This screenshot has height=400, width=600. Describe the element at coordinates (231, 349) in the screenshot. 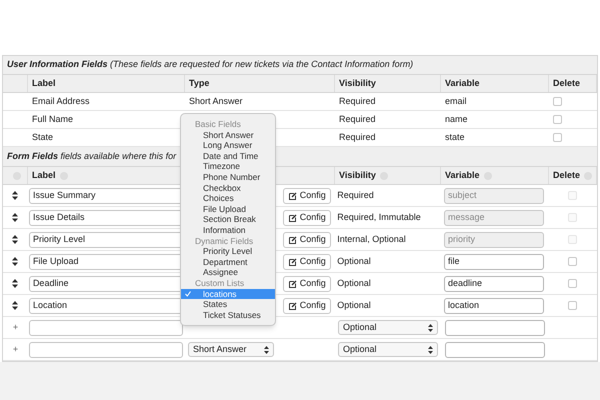

I see `type-select: Short Answer` at that location.